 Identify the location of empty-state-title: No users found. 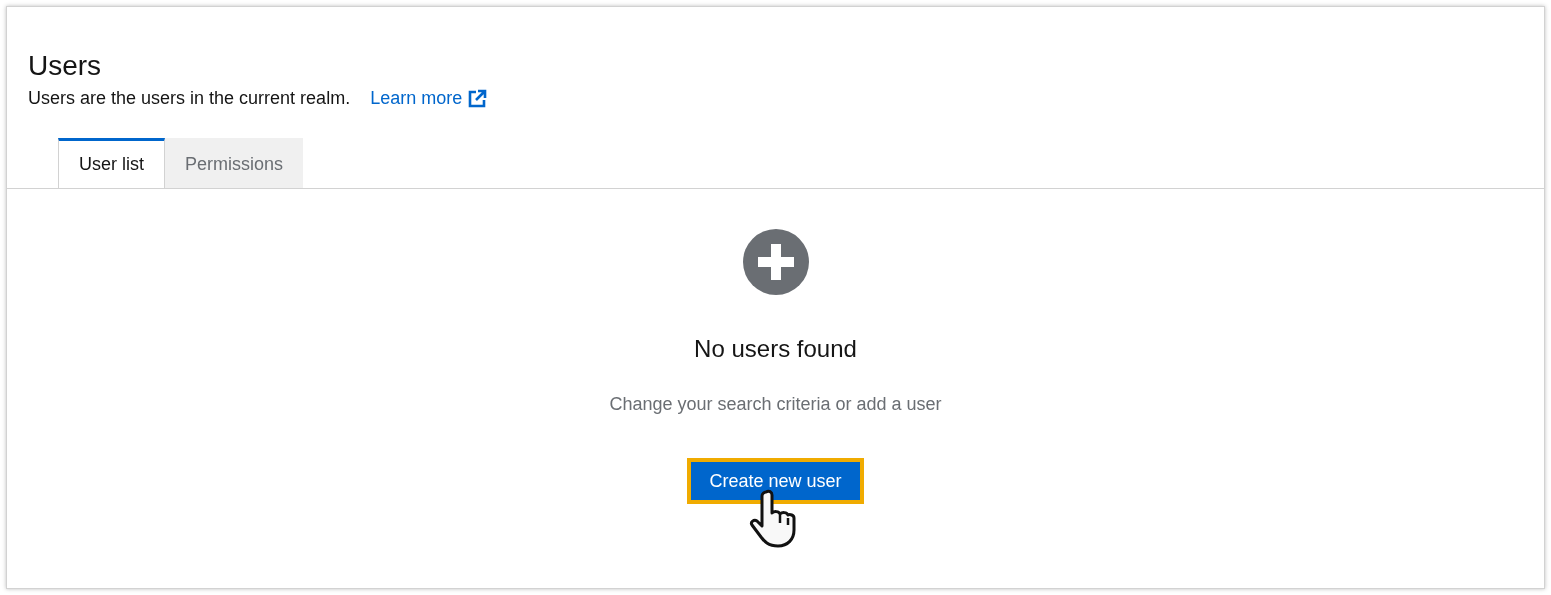
(775, 349).